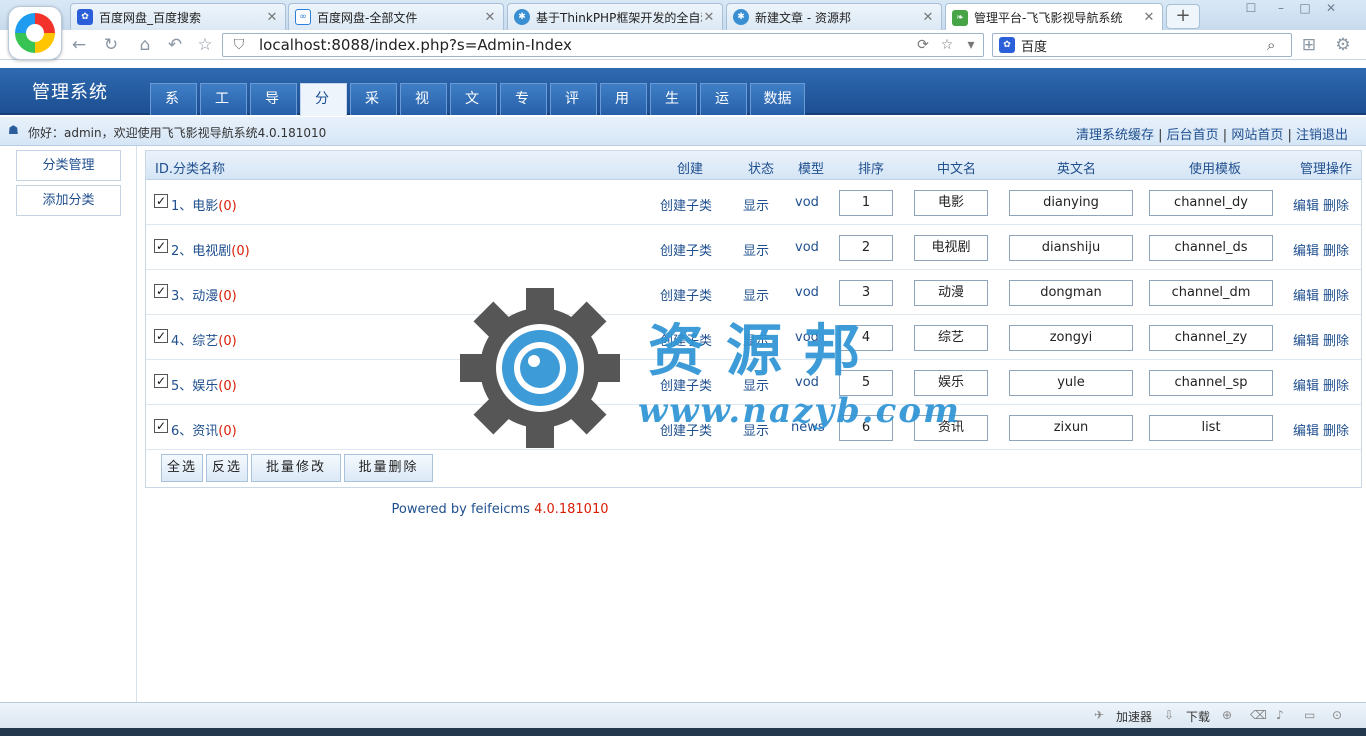 The image size is (1366, 736). I want to click on en-name-input: dianshiju, so click(1071, 248).